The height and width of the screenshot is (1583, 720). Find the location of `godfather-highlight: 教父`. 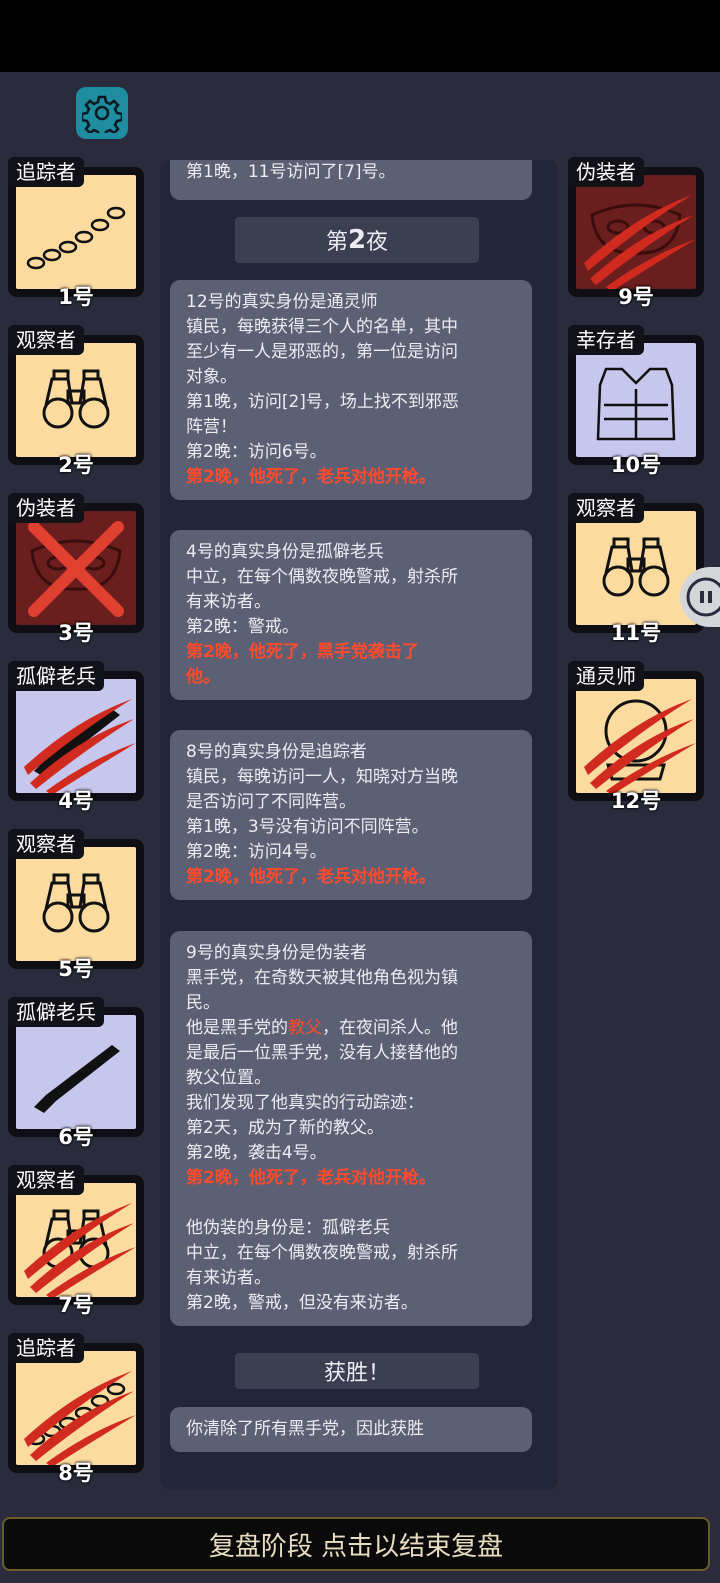

godfather-highlight: 教父 is located at coordinates (305, 1028).